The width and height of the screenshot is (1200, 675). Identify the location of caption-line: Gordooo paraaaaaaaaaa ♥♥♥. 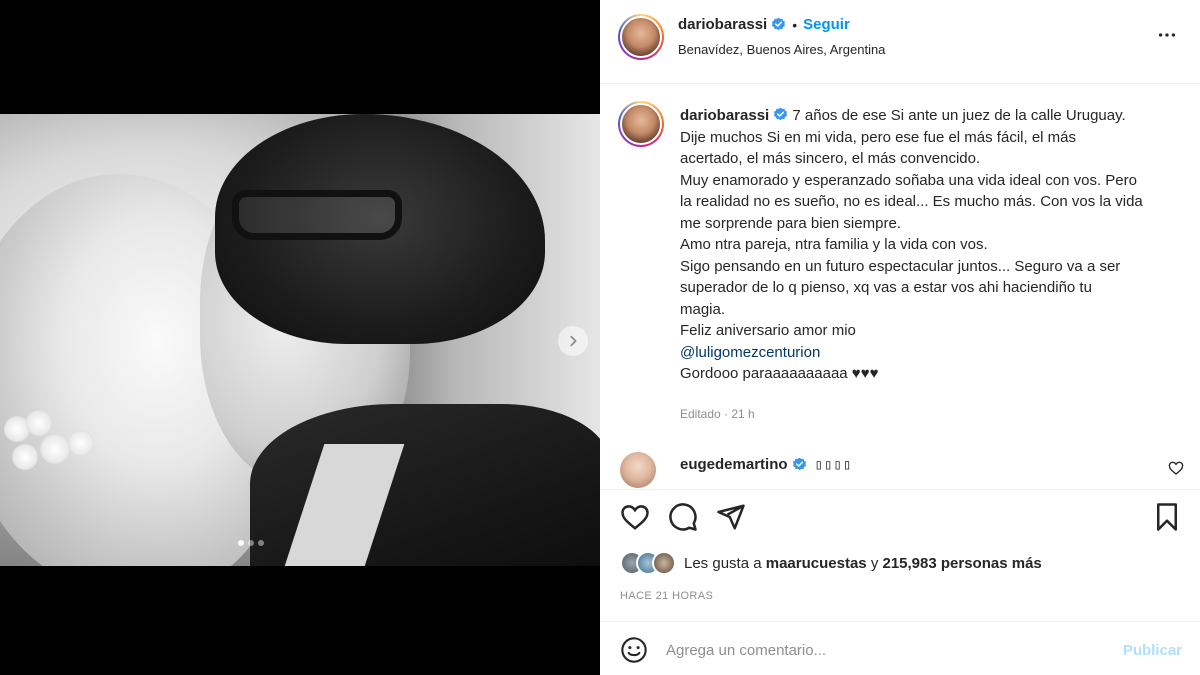
(779, 373).